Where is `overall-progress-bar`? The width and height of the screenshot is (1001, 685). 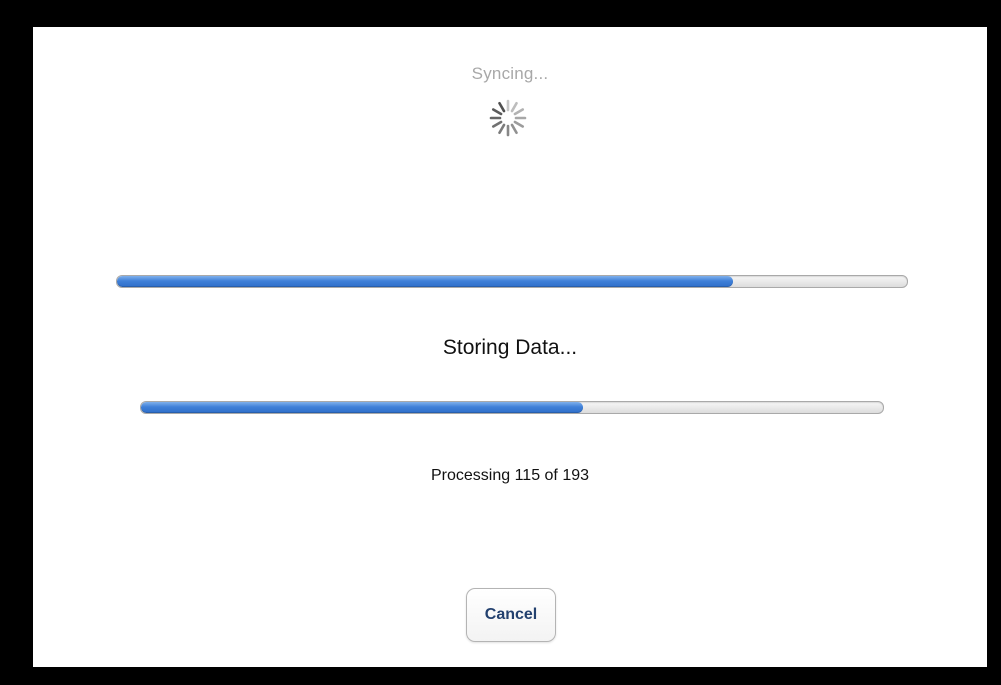 overall-progress-bar is located at coordinates (512, 281).